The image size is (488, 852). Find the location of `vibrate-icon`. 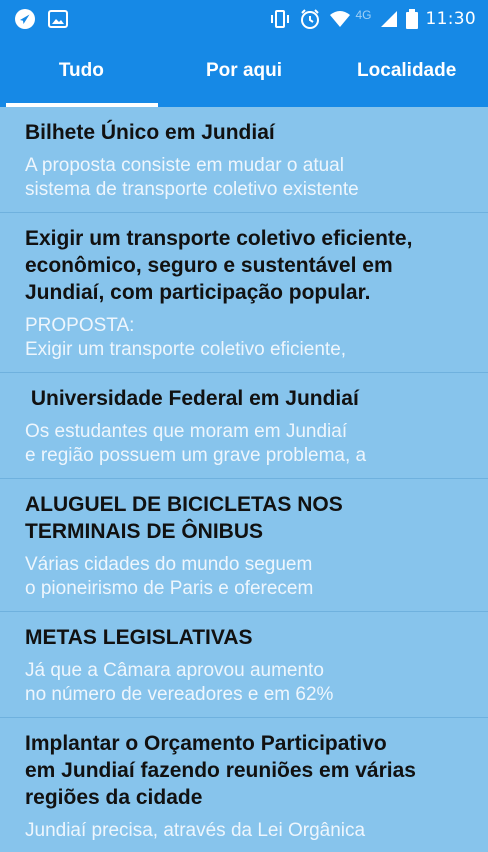

vibrate-icon is located at coordinates (280, 19).